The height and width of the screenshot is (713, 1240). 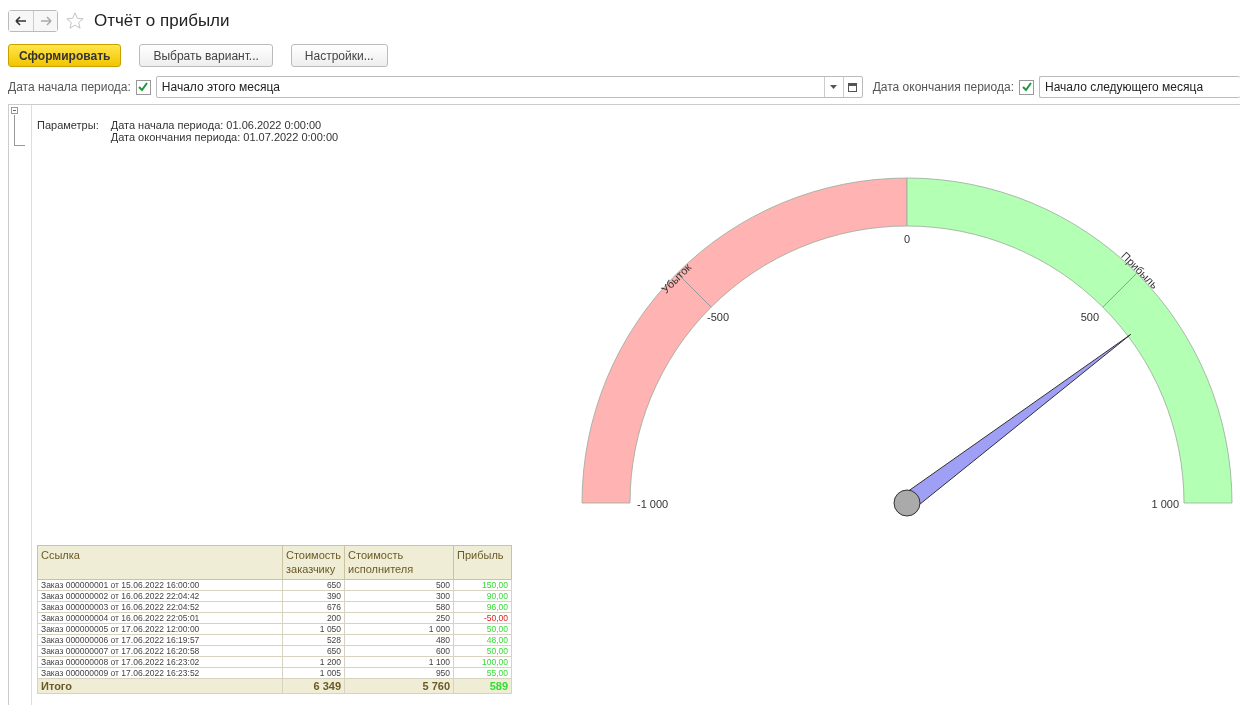 I want to click on back-arrow-icon, so click(x=21, y=21).